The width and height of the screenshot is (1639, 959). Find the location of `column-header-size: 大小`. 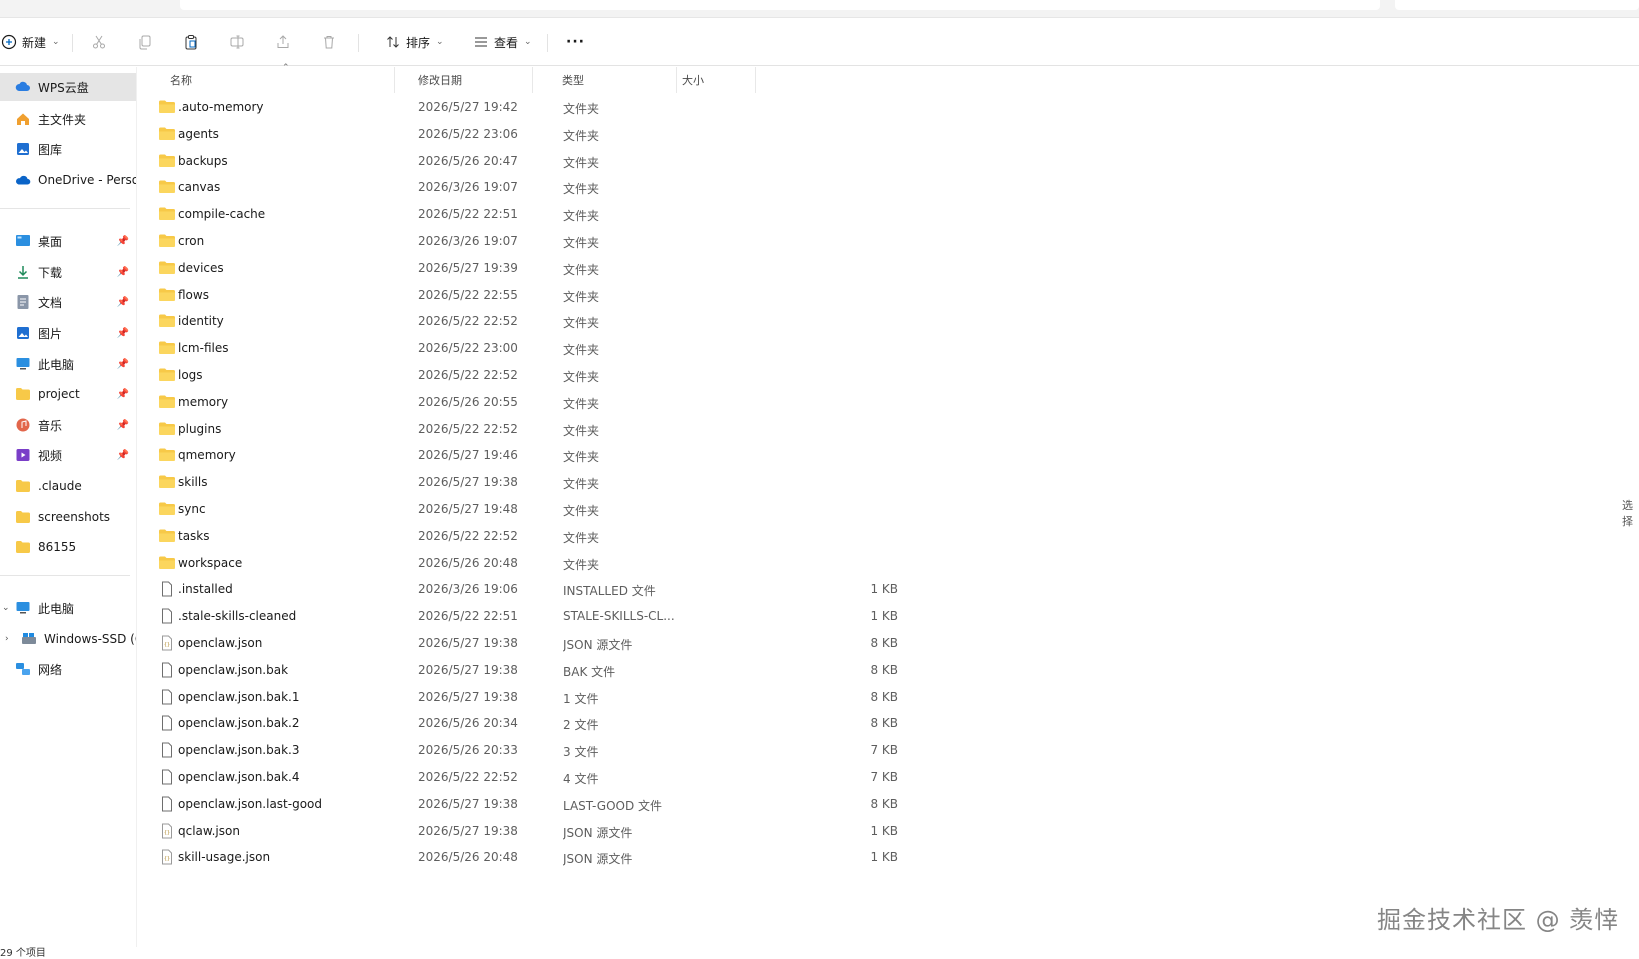

column-header-size: 大小 is located at coordinates (693, 80).